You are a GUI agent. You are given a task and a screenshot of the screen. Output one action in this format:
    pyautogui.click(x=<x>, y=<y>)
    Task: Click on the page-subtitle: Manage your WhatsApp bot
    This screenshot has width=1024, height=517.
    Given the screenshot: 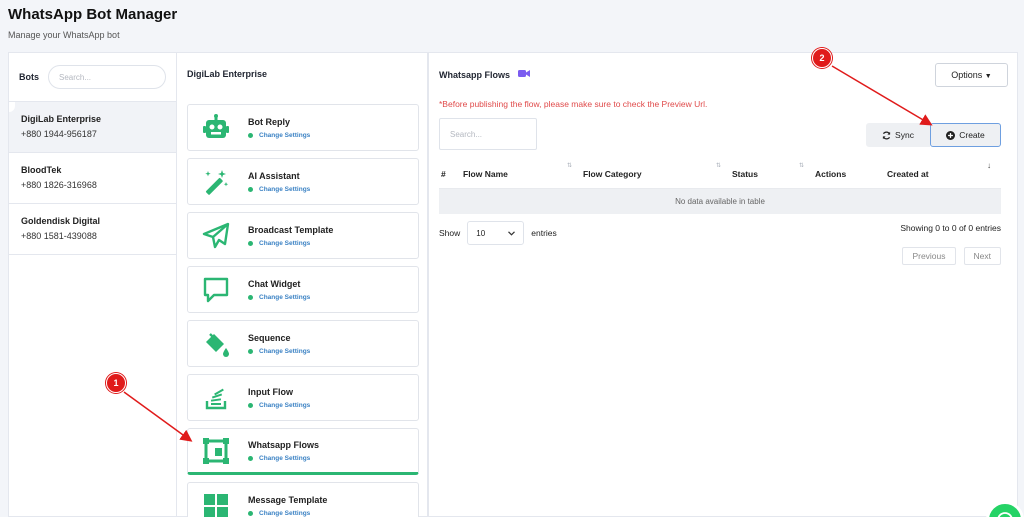 What is the action you would take?
    pyautogui.click(x=64, y=35)
    